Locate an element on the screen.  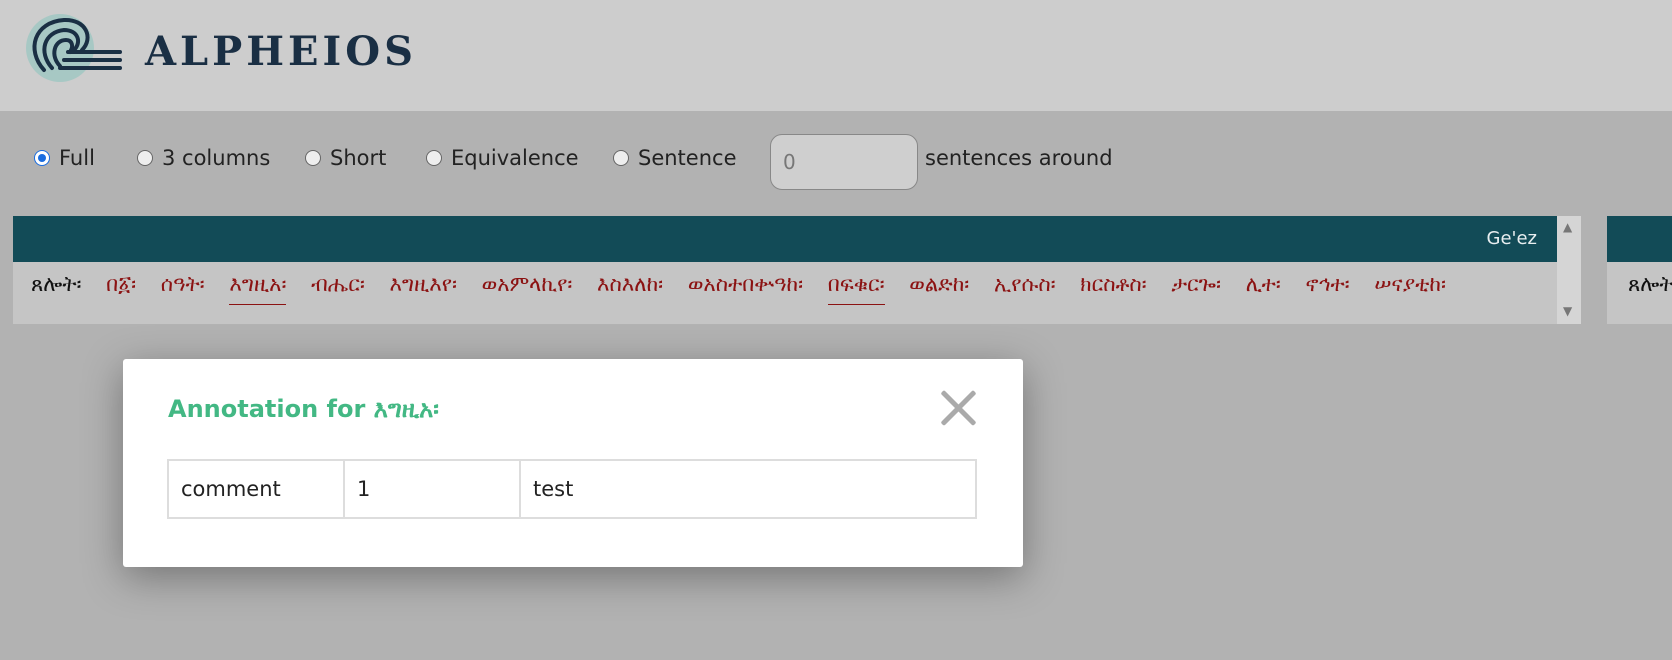
word-token-annotated: እግዚአ፡ is located at coordinates (258, 288).